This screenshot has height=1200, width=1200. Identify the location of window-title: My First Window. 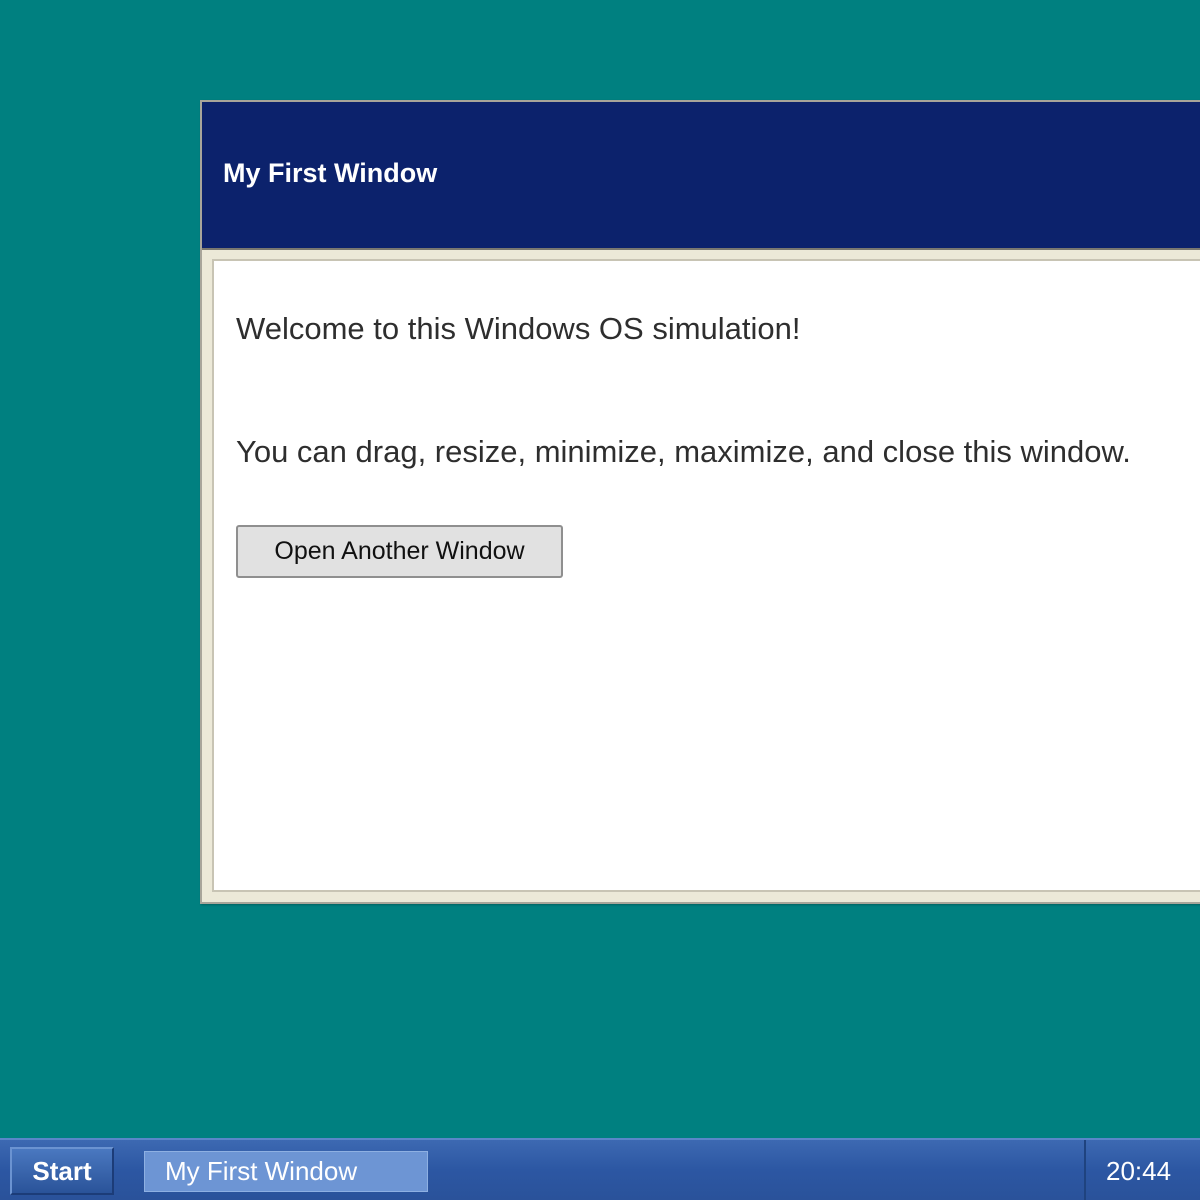
(330, 173).